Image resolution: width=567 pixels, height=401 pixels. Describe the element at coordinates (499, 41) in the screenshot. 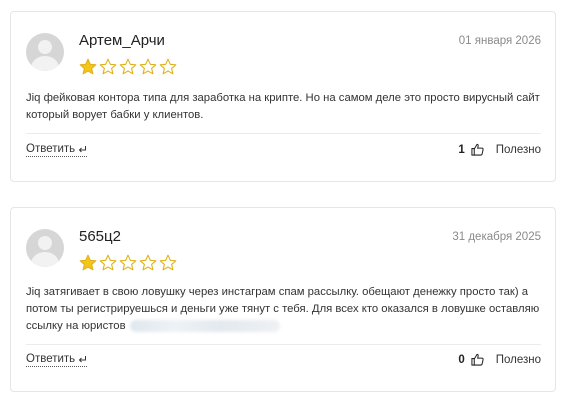

I see `review-date: 01 января 2026` at that location.